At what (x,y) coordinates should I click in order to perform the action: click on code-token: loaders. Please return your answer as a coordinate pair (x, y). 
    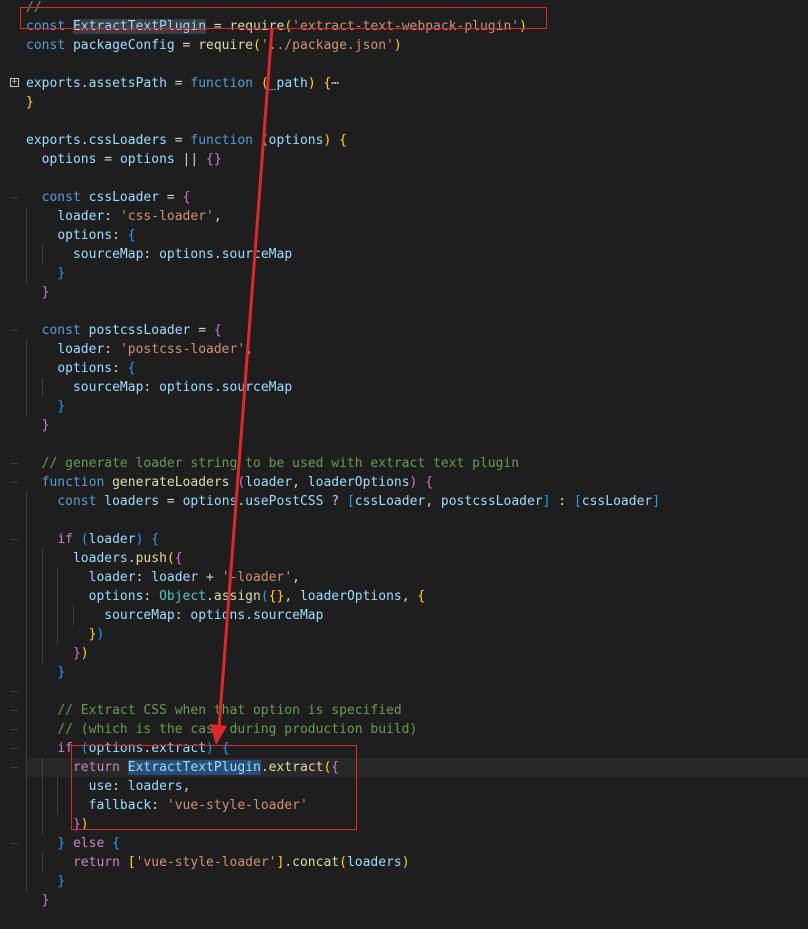
    Looking at the image, I should click on (374, 862).